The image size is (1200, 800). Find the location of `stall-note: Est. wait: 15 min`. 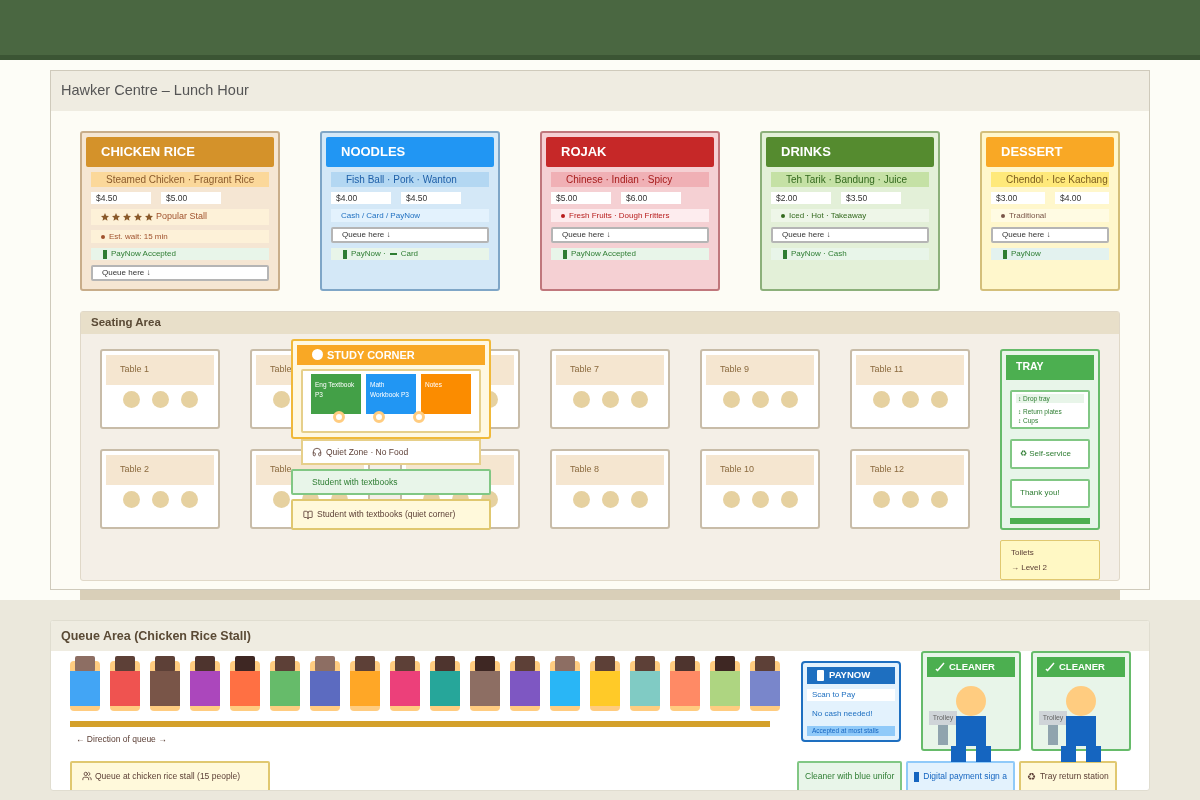

stall-note: Est. wait: 15 min is located at coordinates (180, 236).